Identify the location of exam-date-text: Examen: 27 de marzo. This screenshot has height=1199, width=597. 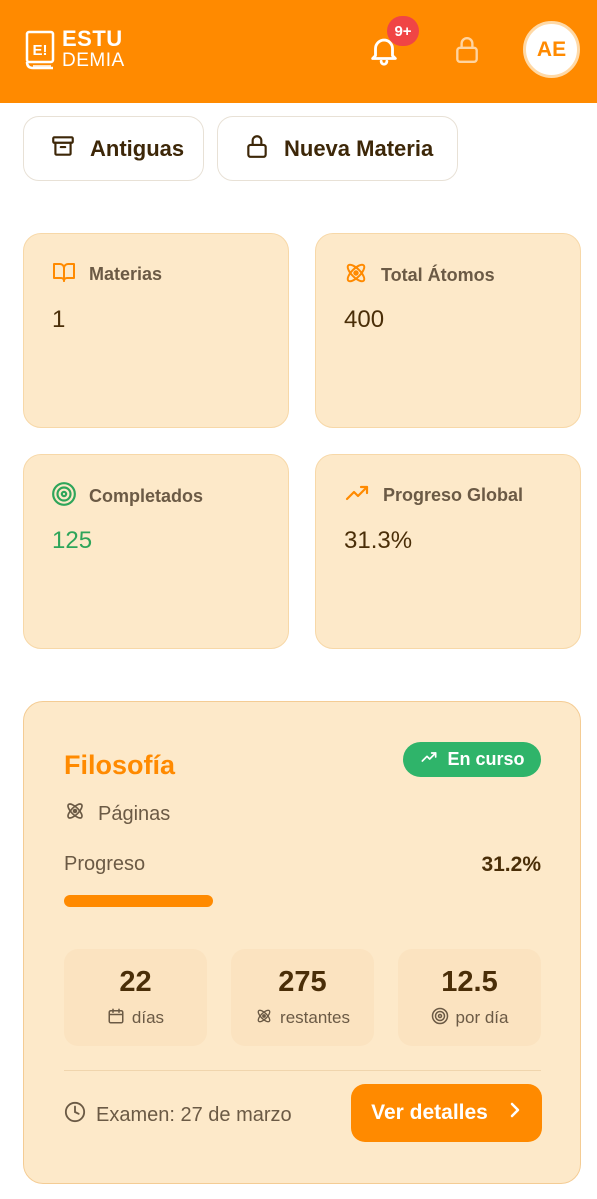
(194, 1114).